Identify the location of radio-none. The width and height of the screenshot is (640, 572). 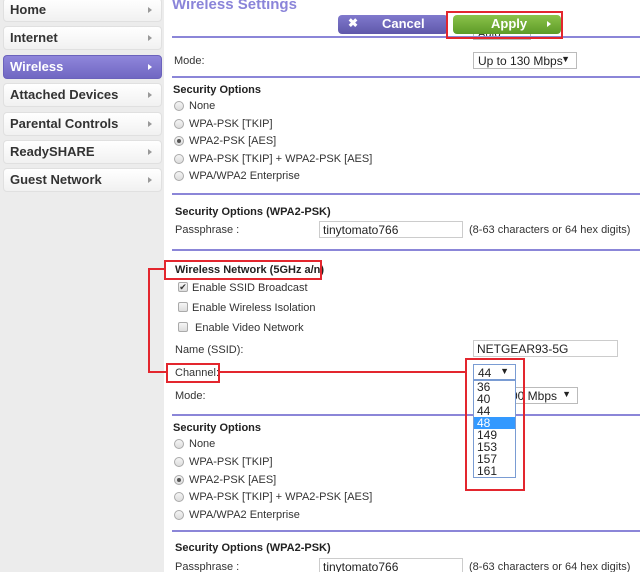
(179, 106).